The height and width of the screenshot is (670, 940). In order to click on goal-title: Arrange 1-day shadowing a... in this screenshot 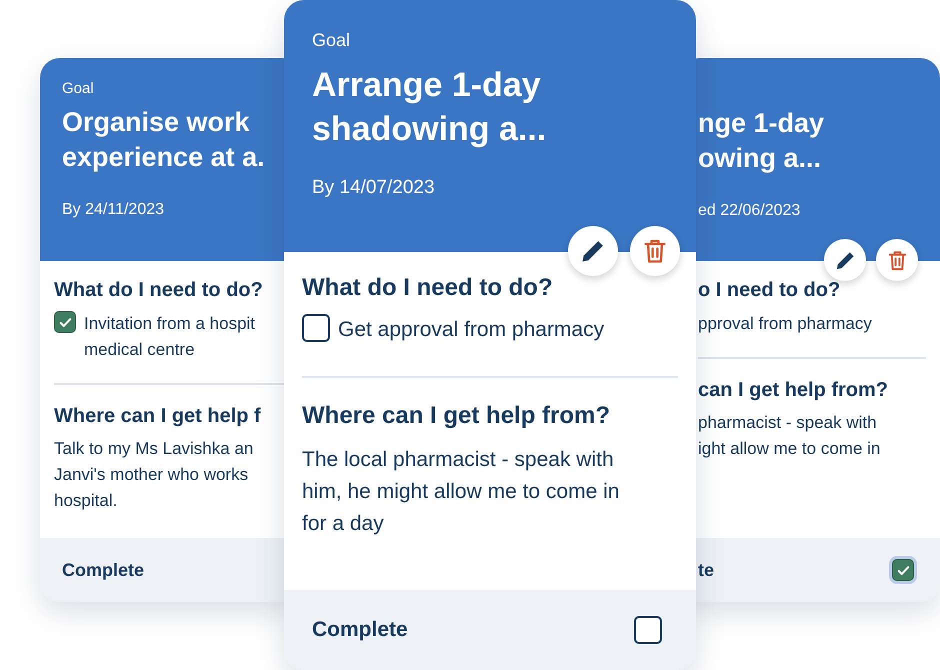, I will do `click(430, 107)`.